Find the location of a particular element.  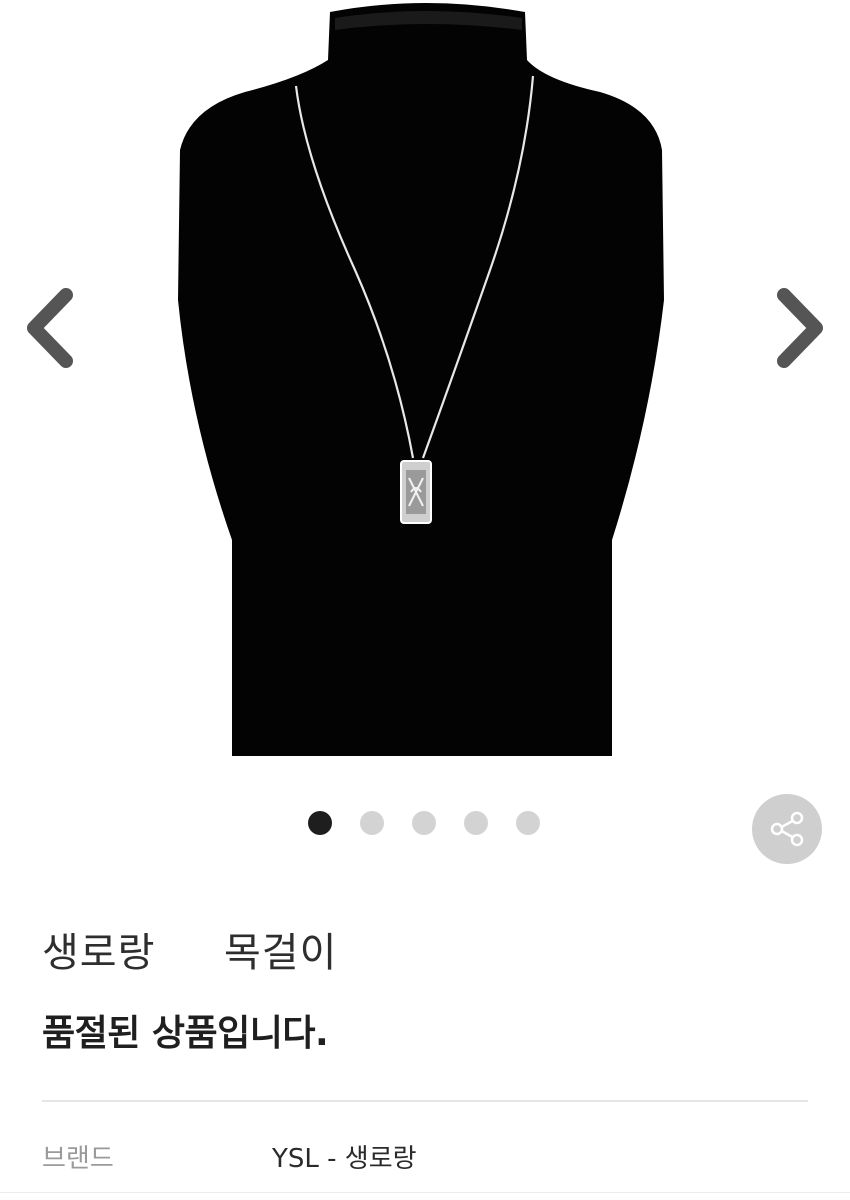

brand-value: YSL - 생로랑 is located at coordinates (344, 1156).